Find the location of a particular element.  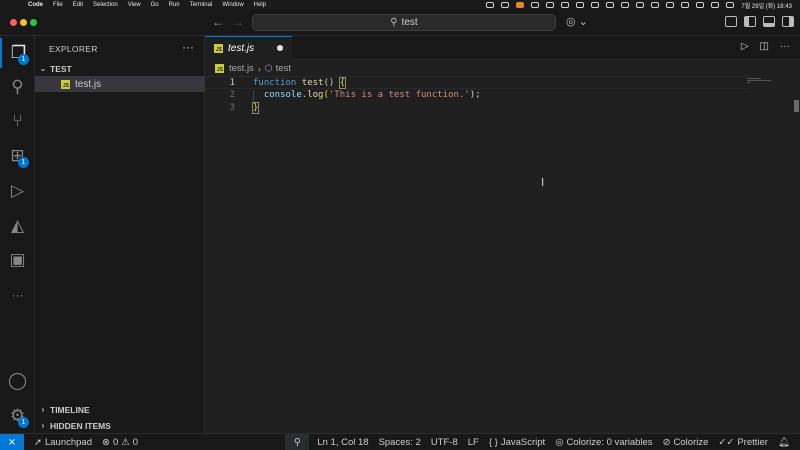

timeline-section: › TIMELINE is located at coordinates (120, 409).